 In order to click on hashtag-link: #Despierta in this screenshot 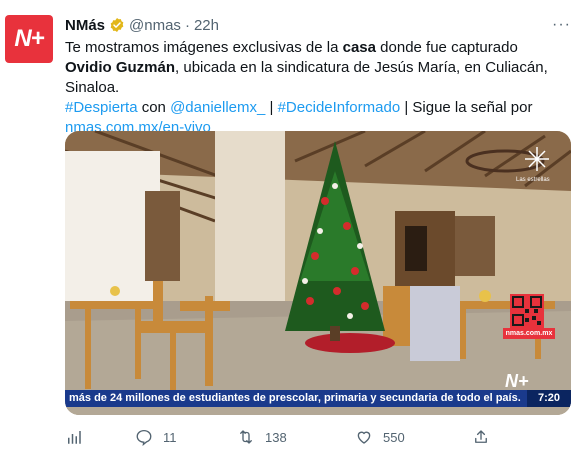, I will do `click(101, 107)`.